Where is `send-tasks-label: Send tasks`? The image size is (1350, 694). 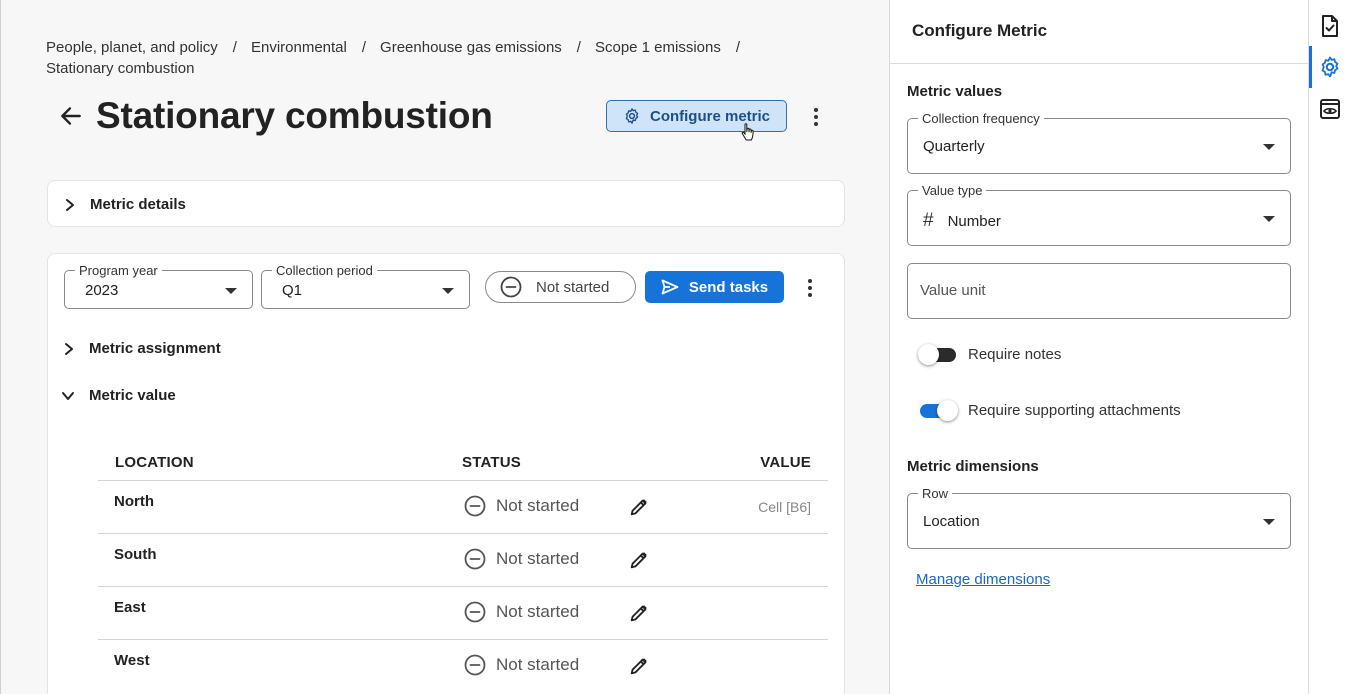 send-tasks-label: Send tasks is located at coordinates (728, 287).